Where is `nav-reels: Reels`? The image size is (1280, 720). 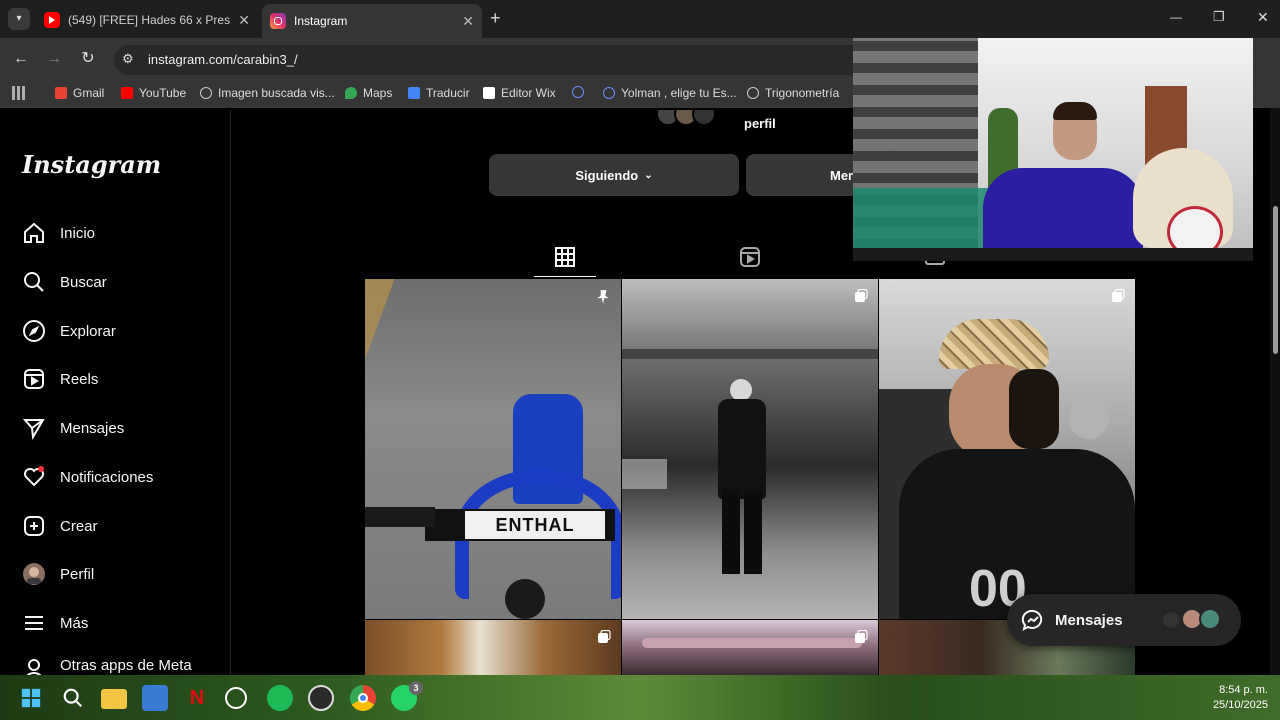
nav-reels: Reels is located at coordinates (60, 379).